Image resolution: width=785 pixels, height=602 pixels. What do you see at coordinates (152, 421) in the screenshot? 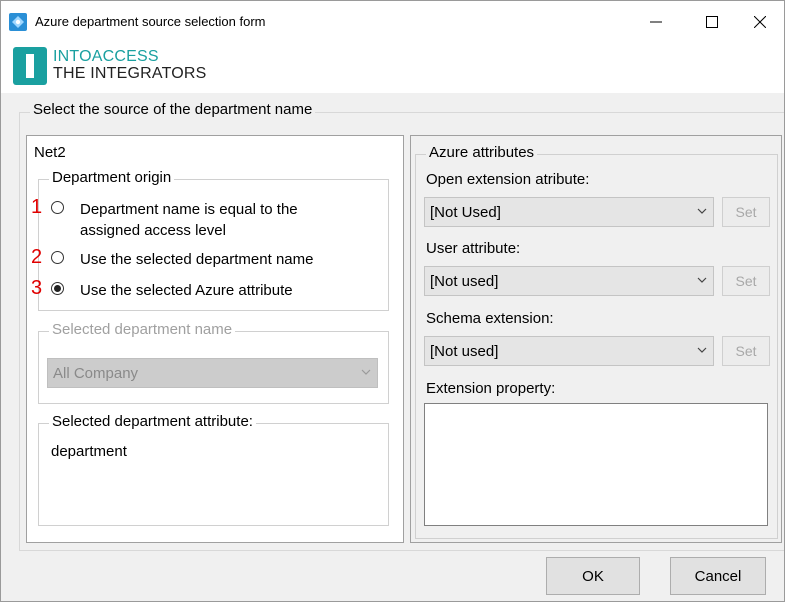
I see `selected-department-attribute-legend: Selected department attribute:` at bounding box center [152, 421].